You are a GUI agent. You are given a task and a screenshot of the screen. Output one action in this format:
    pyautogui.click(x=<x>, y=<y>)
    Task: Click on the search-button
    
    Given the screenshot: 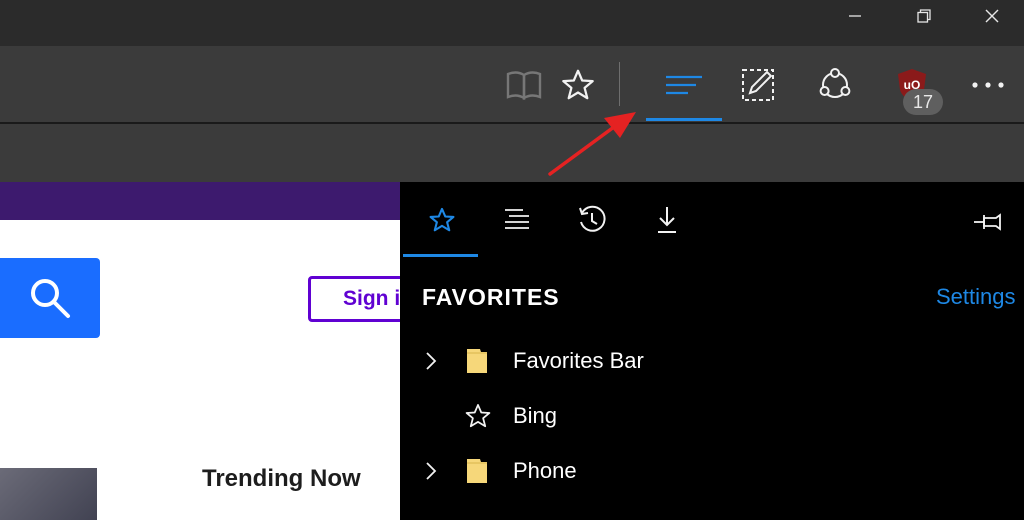 What is the action you would take?
    pyautogui.click(x=50, y=298)
    